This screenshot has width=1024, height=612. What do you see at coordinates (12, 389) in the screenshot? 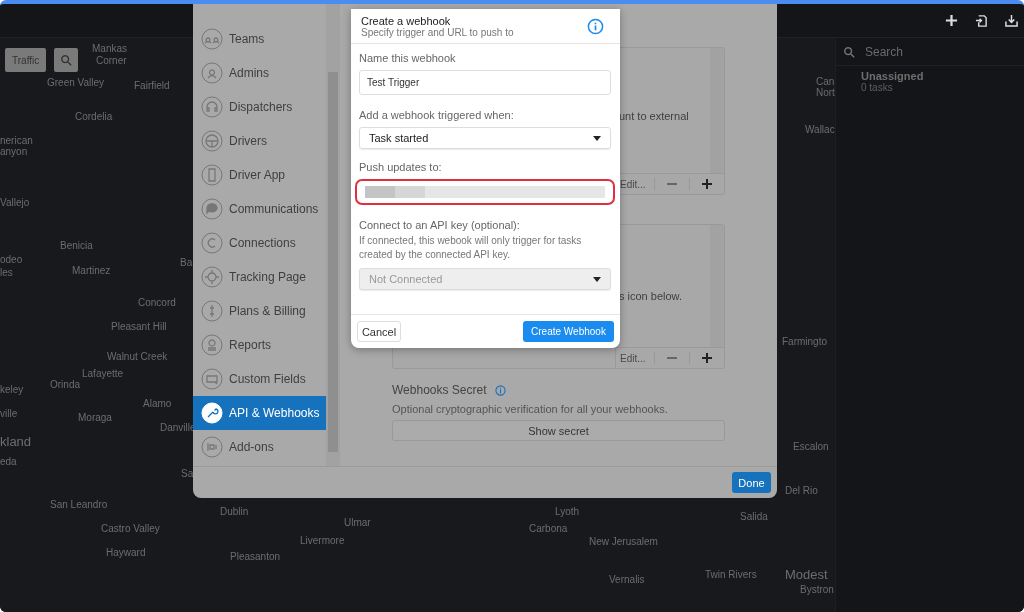
I see `place-label: keley` at bounding box center [12, 389].